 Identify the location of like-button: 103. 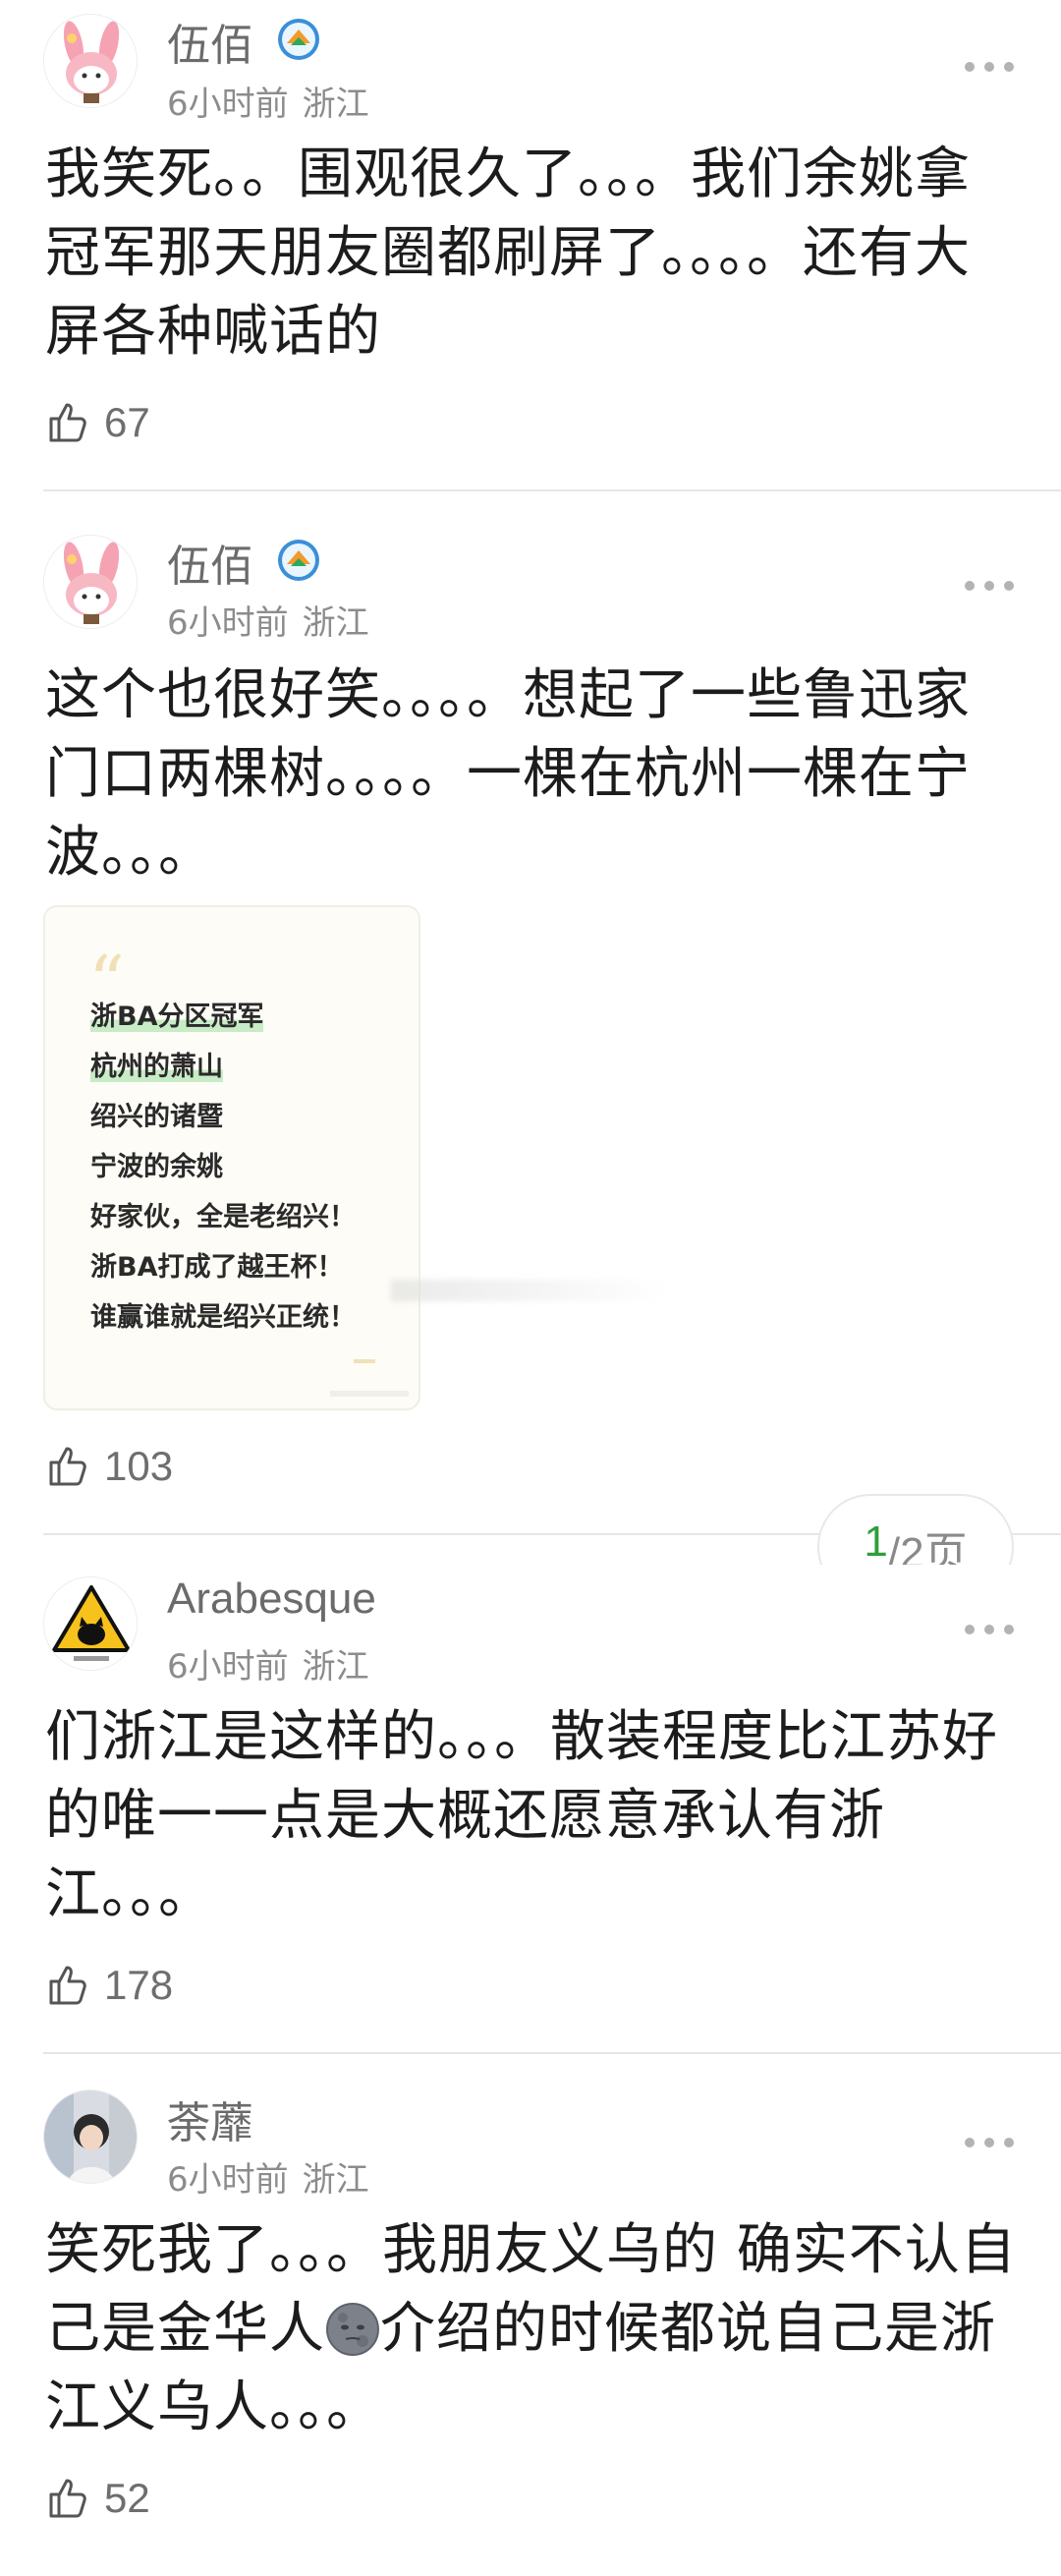
(109, 1467).